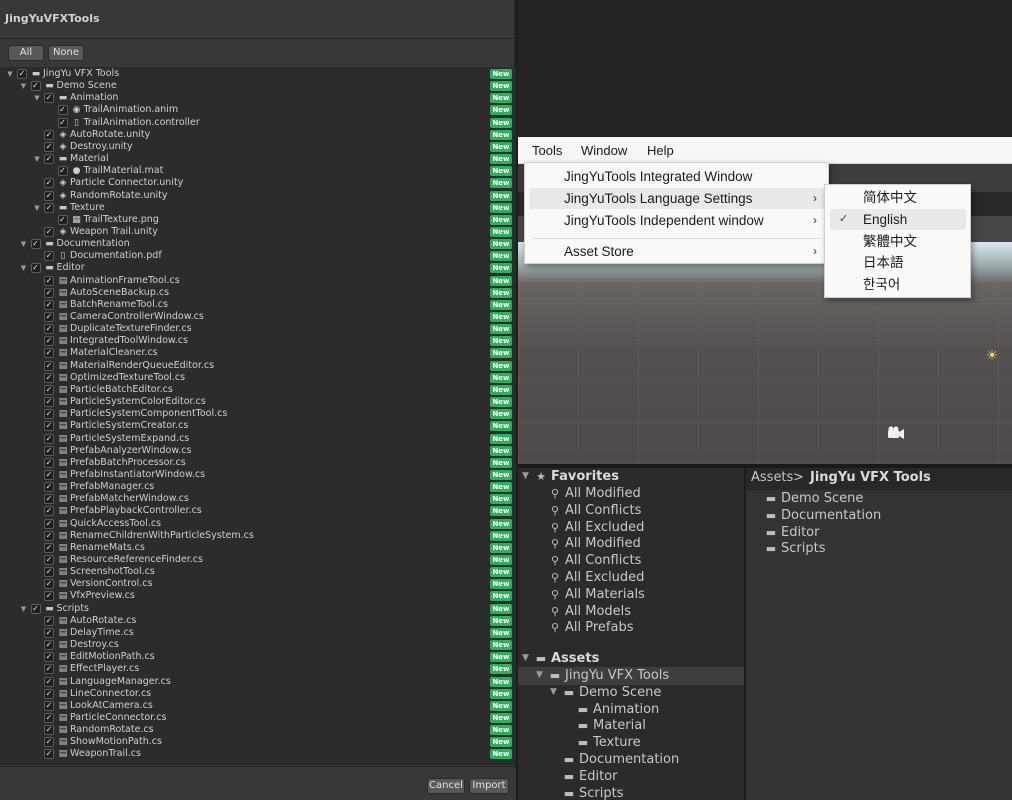 The image size is (1012, 800). Describe the element at coordinates (547, 150) in the screenshot. I see `menu-tools: Tools` at that location.